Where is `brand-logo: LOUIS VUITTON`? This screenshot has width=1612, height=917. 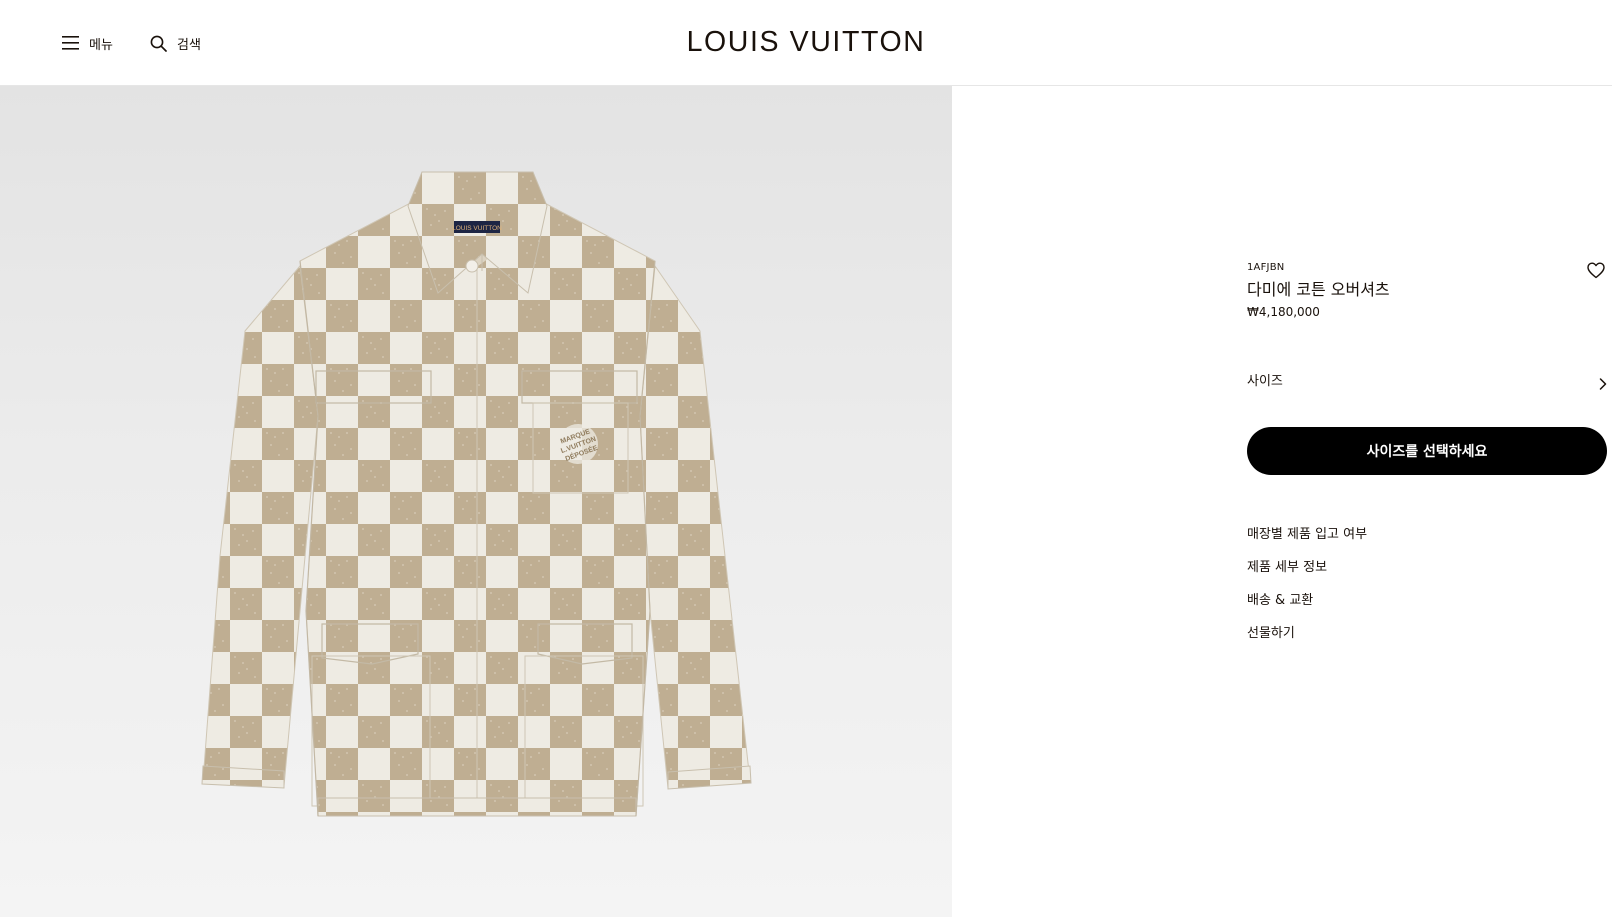 brand-logo: LOUIS VUITTON is located at coordinates (806, 42).